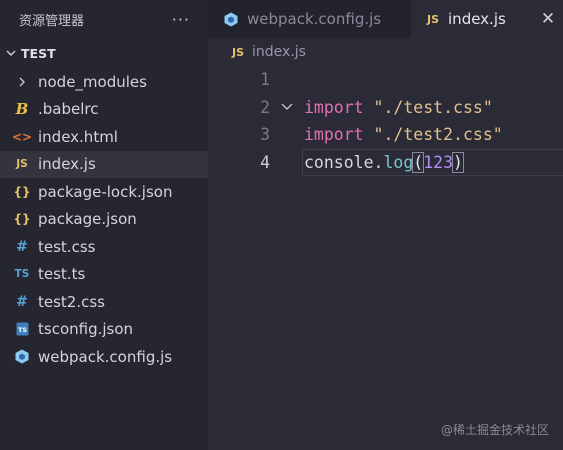 The height and width of the screenshot is (450, 563). I want to click on code-line-2: 2 import "./test.css", so click(385, 108).